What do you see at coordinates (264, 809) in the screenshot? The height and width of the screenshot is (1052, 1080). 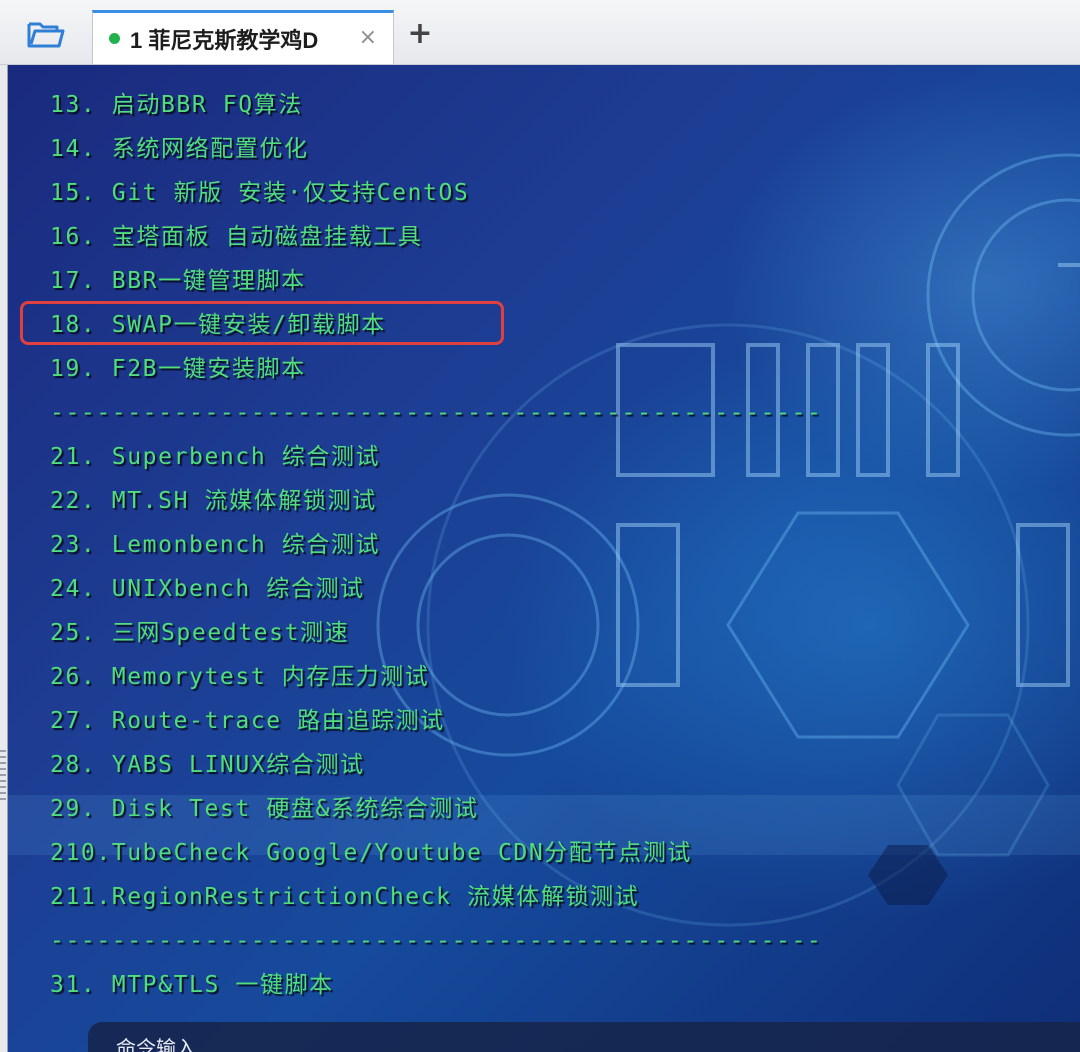 I see `menu-item: 29. Disk Test 硬盘&系统综合测试` at bounding box center [264, 809].